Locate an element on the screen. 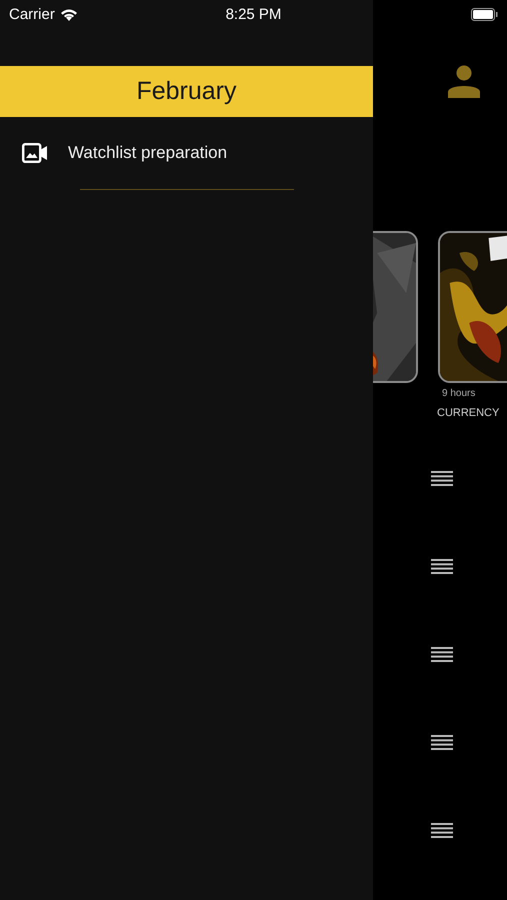 Image resolution: width=507 pixels, height=900 pixels. battery-icon is located at coordinates (484, 14).